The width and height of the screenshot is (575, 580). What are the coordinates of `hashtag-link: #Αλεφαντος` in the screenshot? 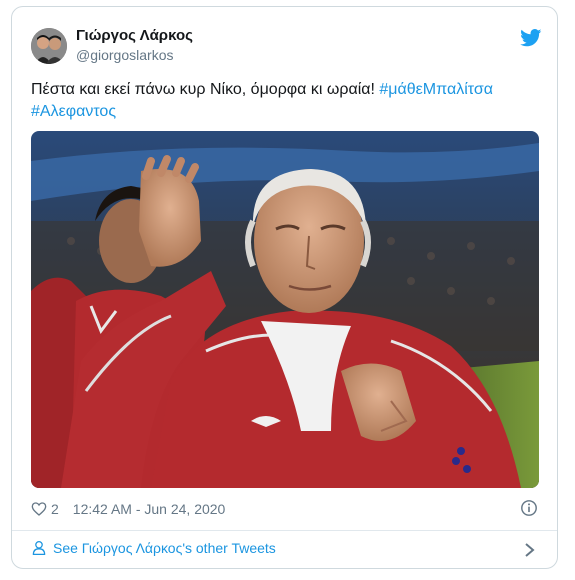 It's located at (73, 111).